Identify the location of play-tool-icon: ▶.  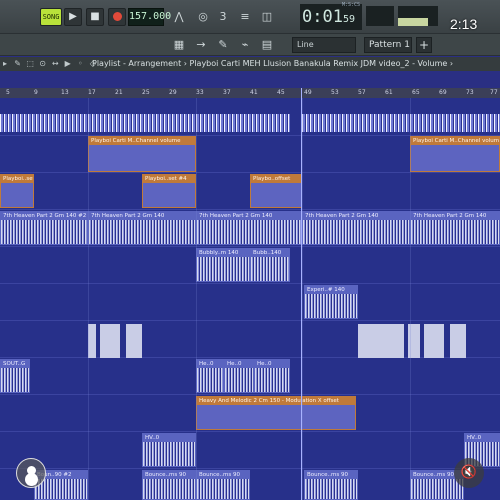
(68, 64).